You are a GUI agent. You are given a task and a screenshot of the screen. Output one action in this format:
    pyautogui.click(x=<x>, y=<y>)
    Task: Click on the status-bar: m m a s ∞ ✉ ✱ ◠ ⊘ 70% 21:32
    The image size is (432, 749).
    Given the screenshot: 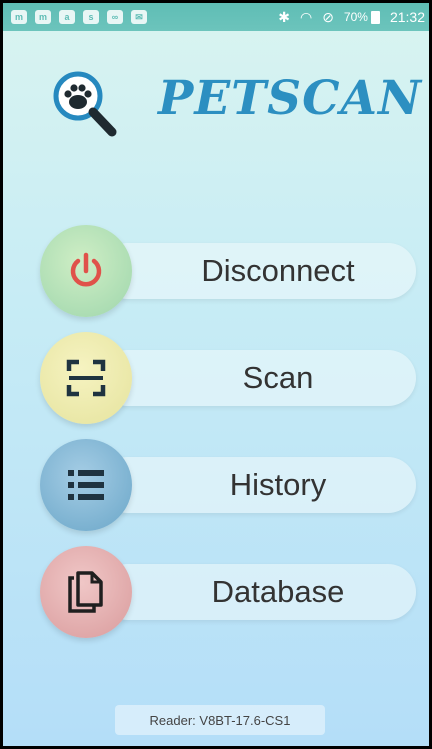 What is the action you would take?
    pyautogui.click(x=216, y=17)
    